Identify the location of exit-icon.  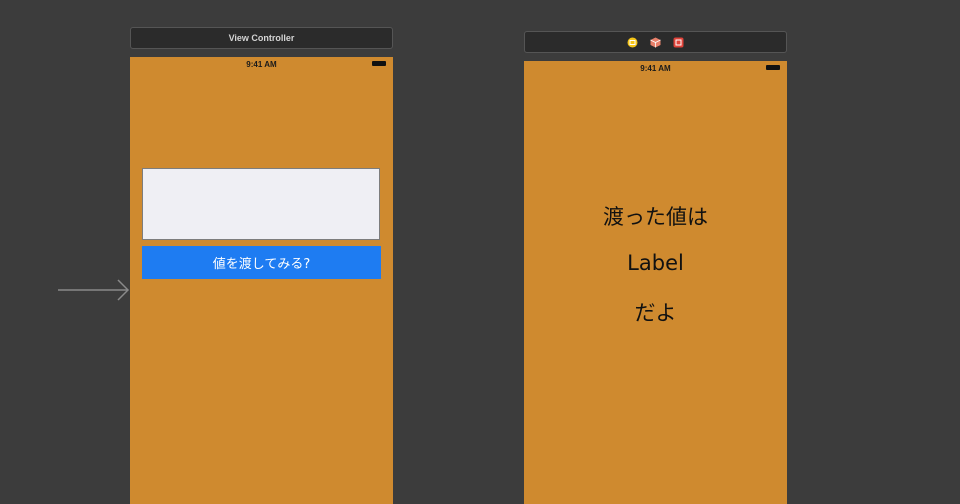
(678, 42).